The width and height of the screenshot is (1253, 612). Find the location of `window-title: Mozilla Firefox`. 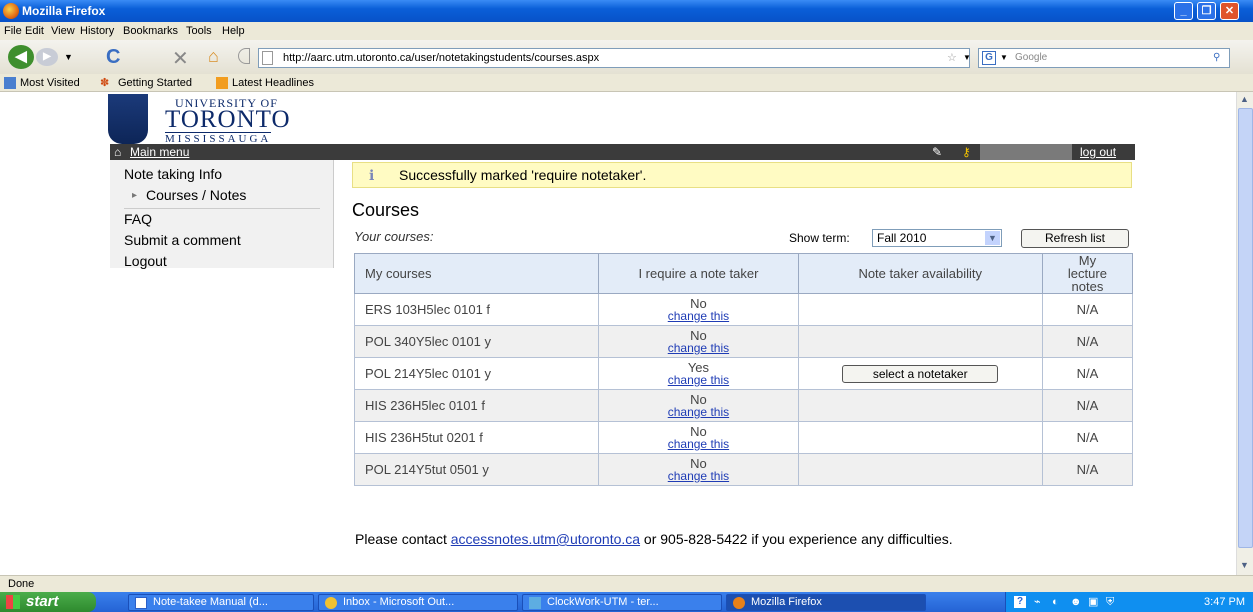

window-title: Mozilla Firefox is located at coordinates (64, 11).